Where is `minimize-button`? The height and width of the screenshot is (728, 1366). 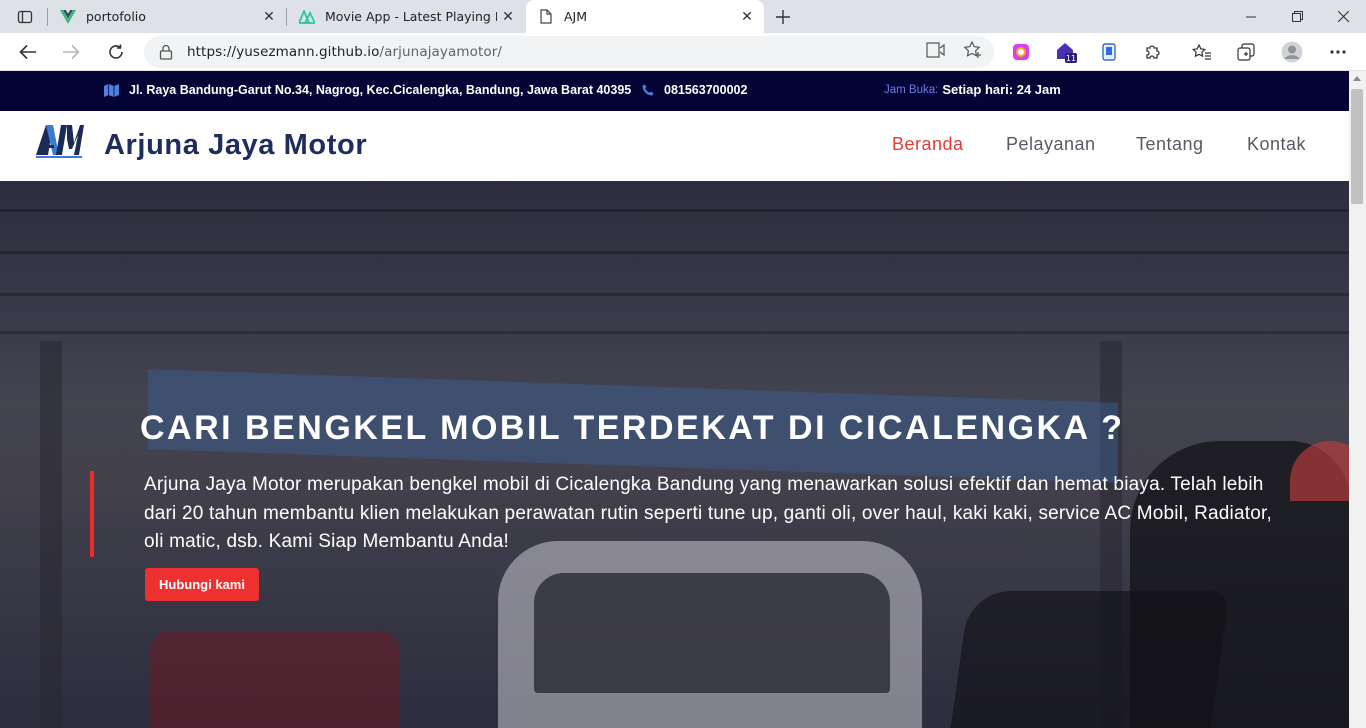
minimize-button is located at coordinates (1251, 16).